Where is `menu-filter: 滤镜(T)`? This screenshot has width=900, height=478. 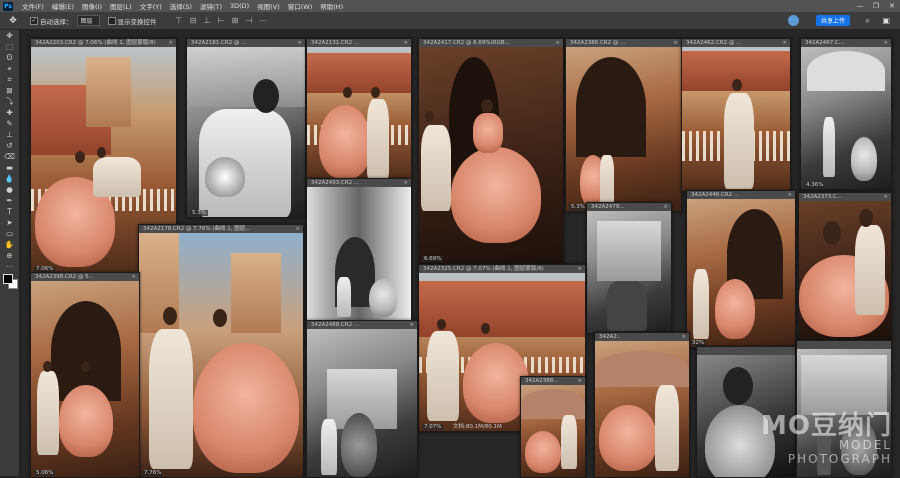
menu-filter: 滤镜(T) is located at coordinates (211, 6).